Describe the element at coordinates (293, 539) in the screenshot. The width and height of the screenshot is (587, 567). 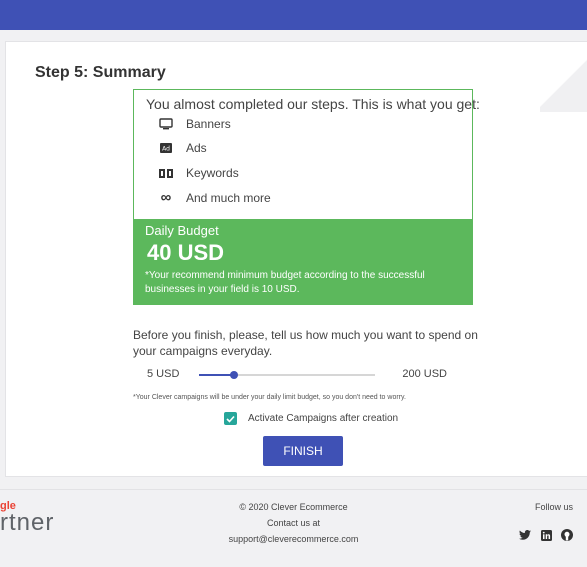
I see `contact-email-link: support@cleverecommerce.com` at that location.